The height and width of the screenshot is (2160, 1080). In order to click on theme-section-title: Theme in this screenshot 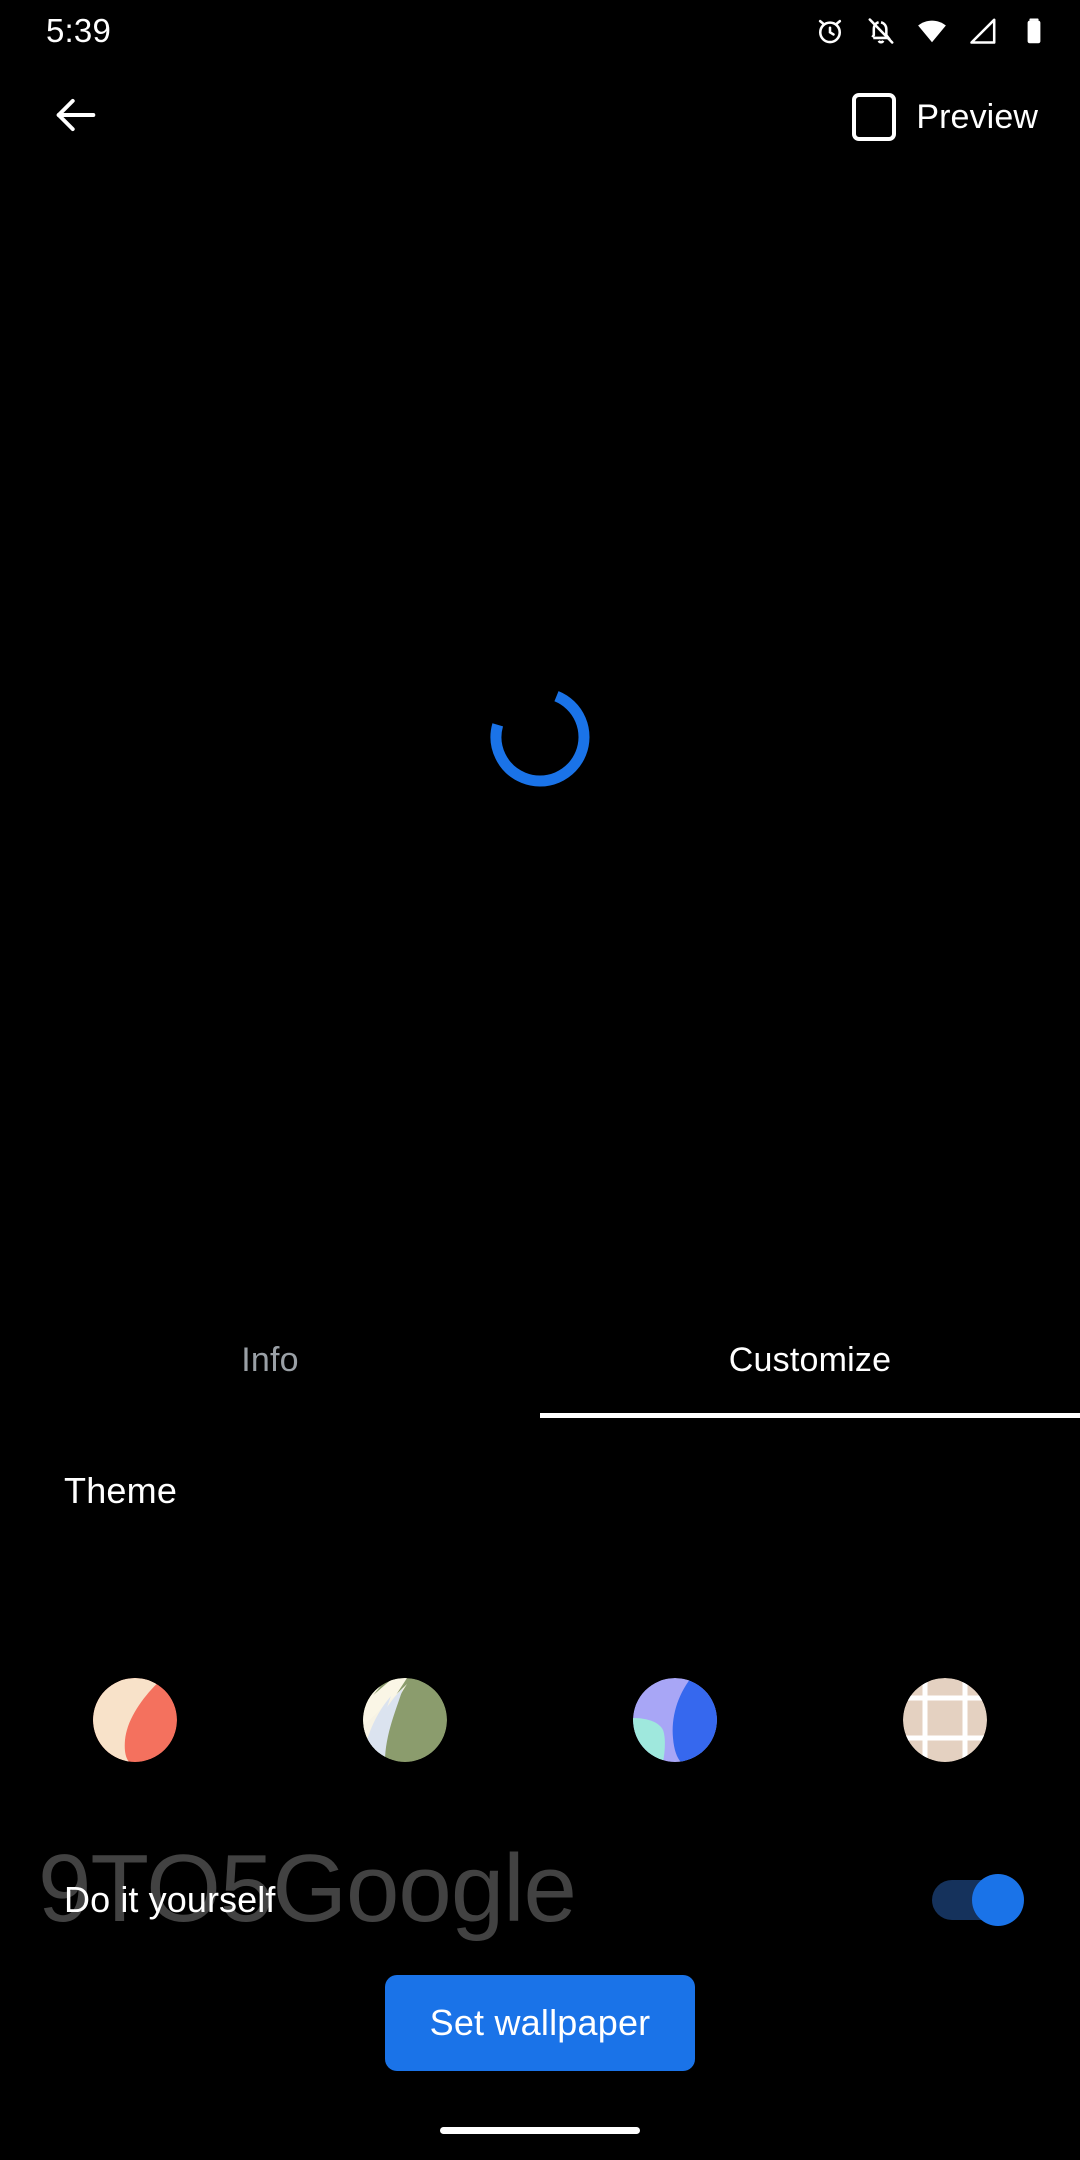, I will do `click(121, 1490)`.